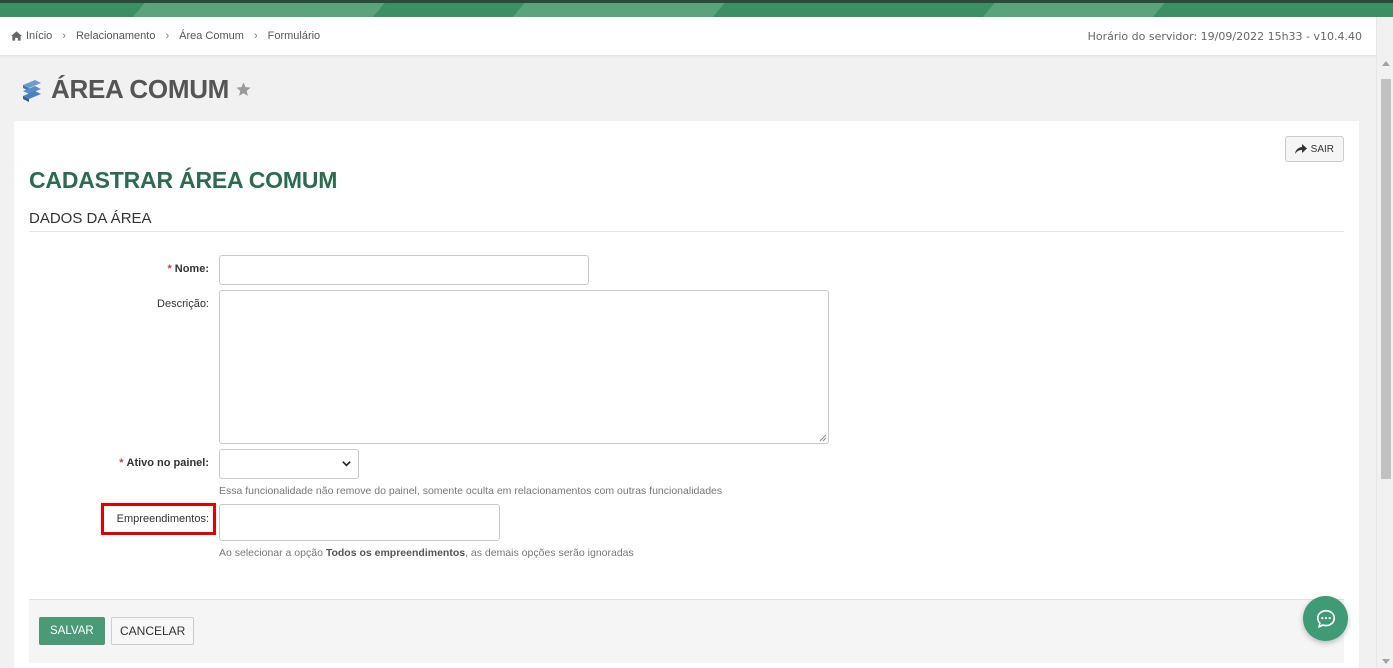 The image size is (1393, 668). What do you see at coordinates (1322, 149) in the screenshot?
I see `exit-button-label: SAIR` at bounding box center [1322, 149].